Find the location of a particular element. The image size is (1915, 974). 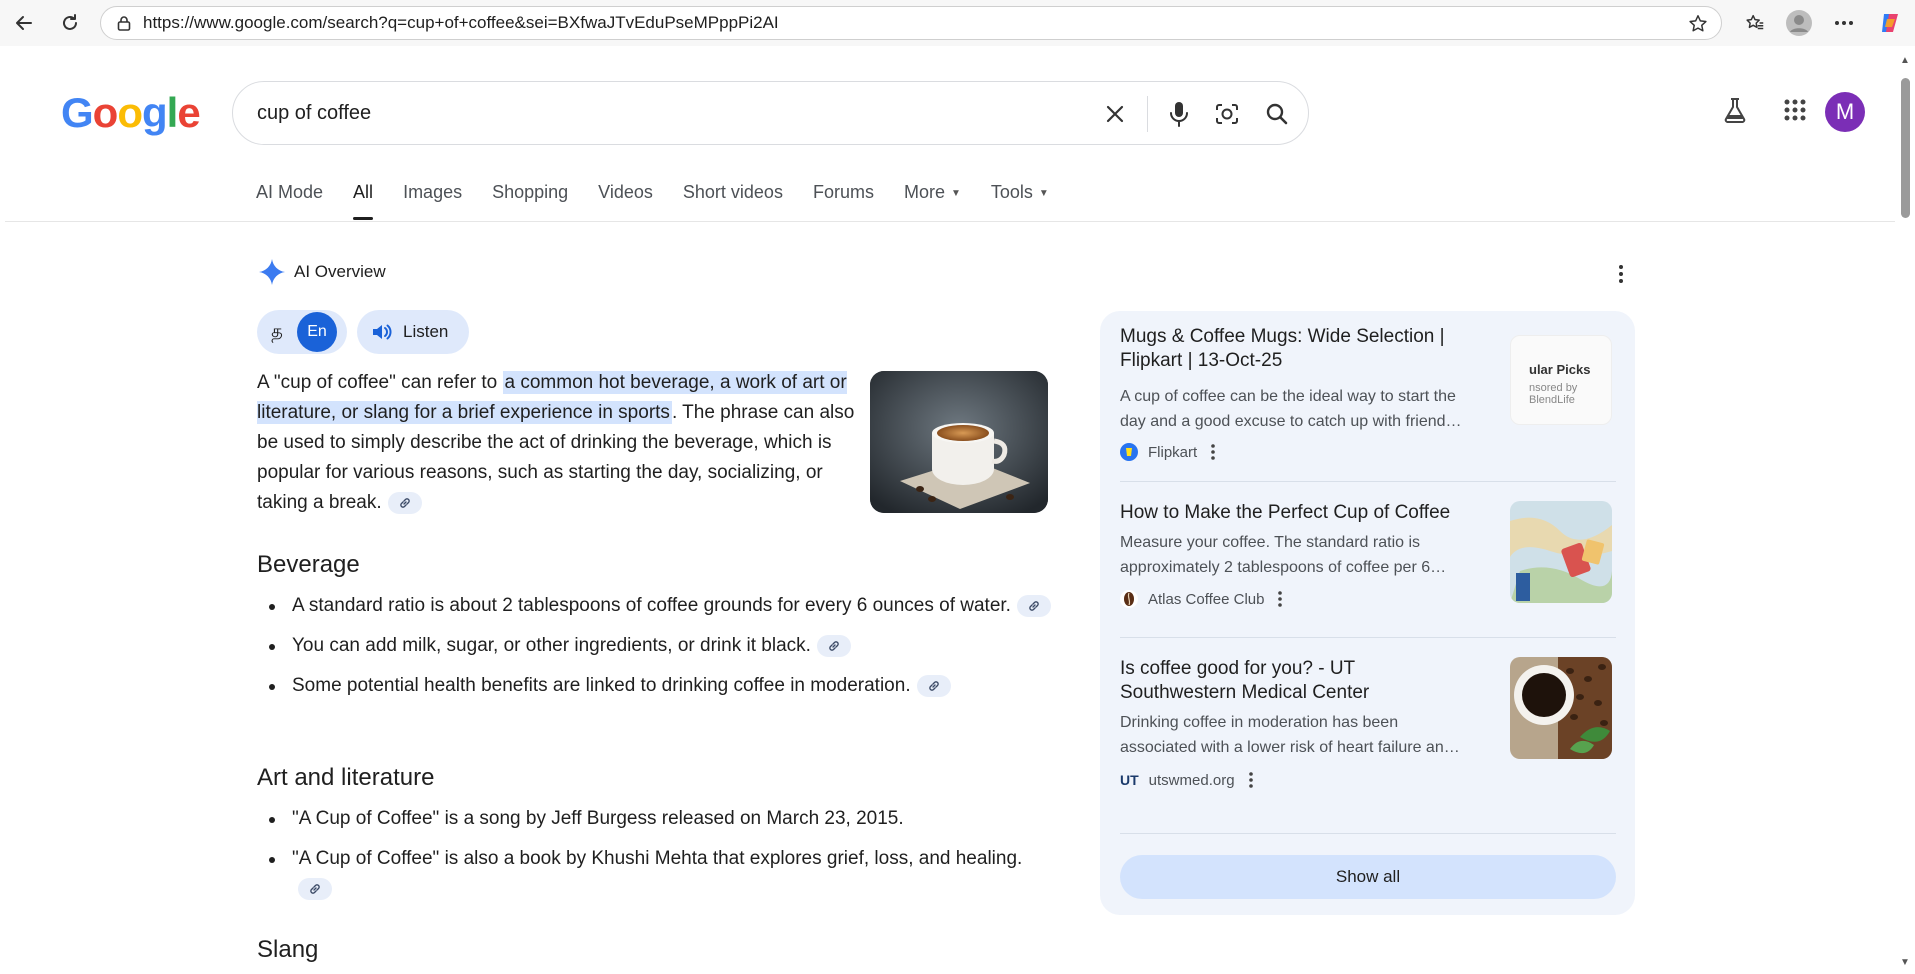

card-divider is located at coordinates (1368, 833).